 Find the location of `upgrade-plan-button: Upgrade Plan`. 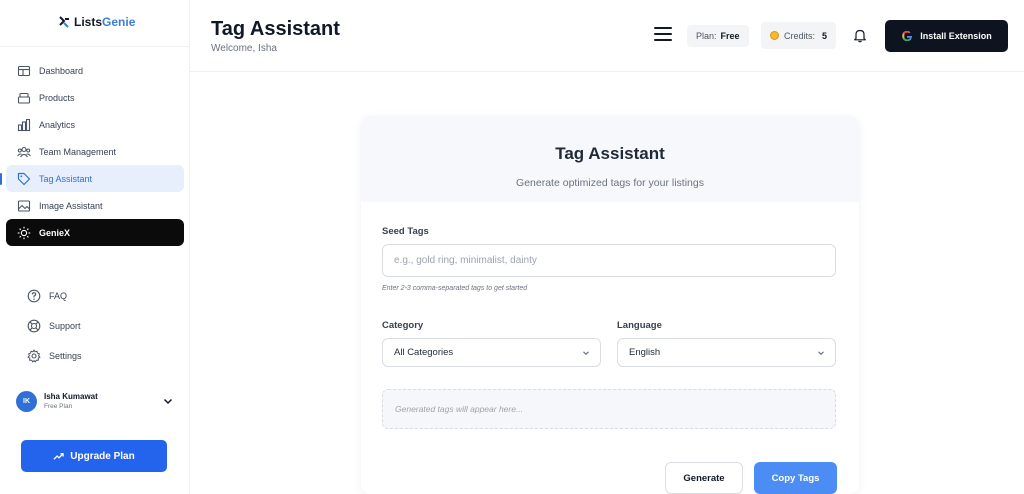

upgrade-plan-button: Upgrade Plan is located at coordinates (94, 456).